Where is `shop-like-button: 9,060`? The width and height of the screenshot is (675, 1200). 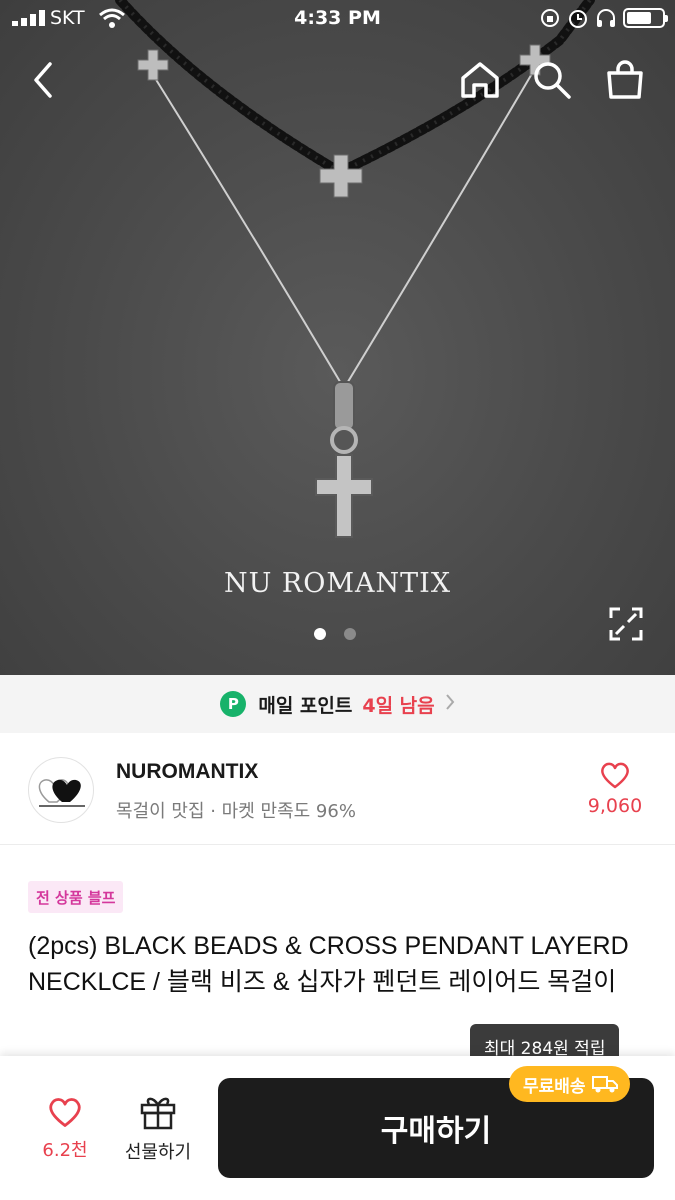
shop-like-button: 9,060 is located at coordinates (615, 789).